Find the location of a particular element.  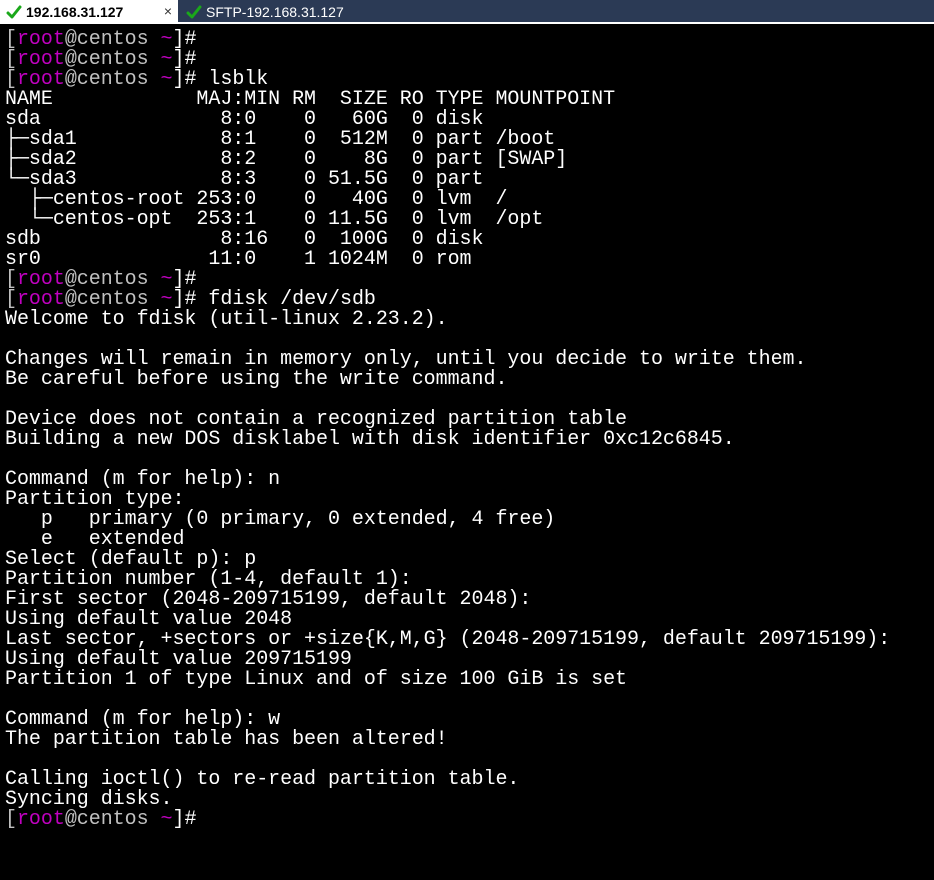

output-line: Command (m for help): w is located at coordinates (143, 719).